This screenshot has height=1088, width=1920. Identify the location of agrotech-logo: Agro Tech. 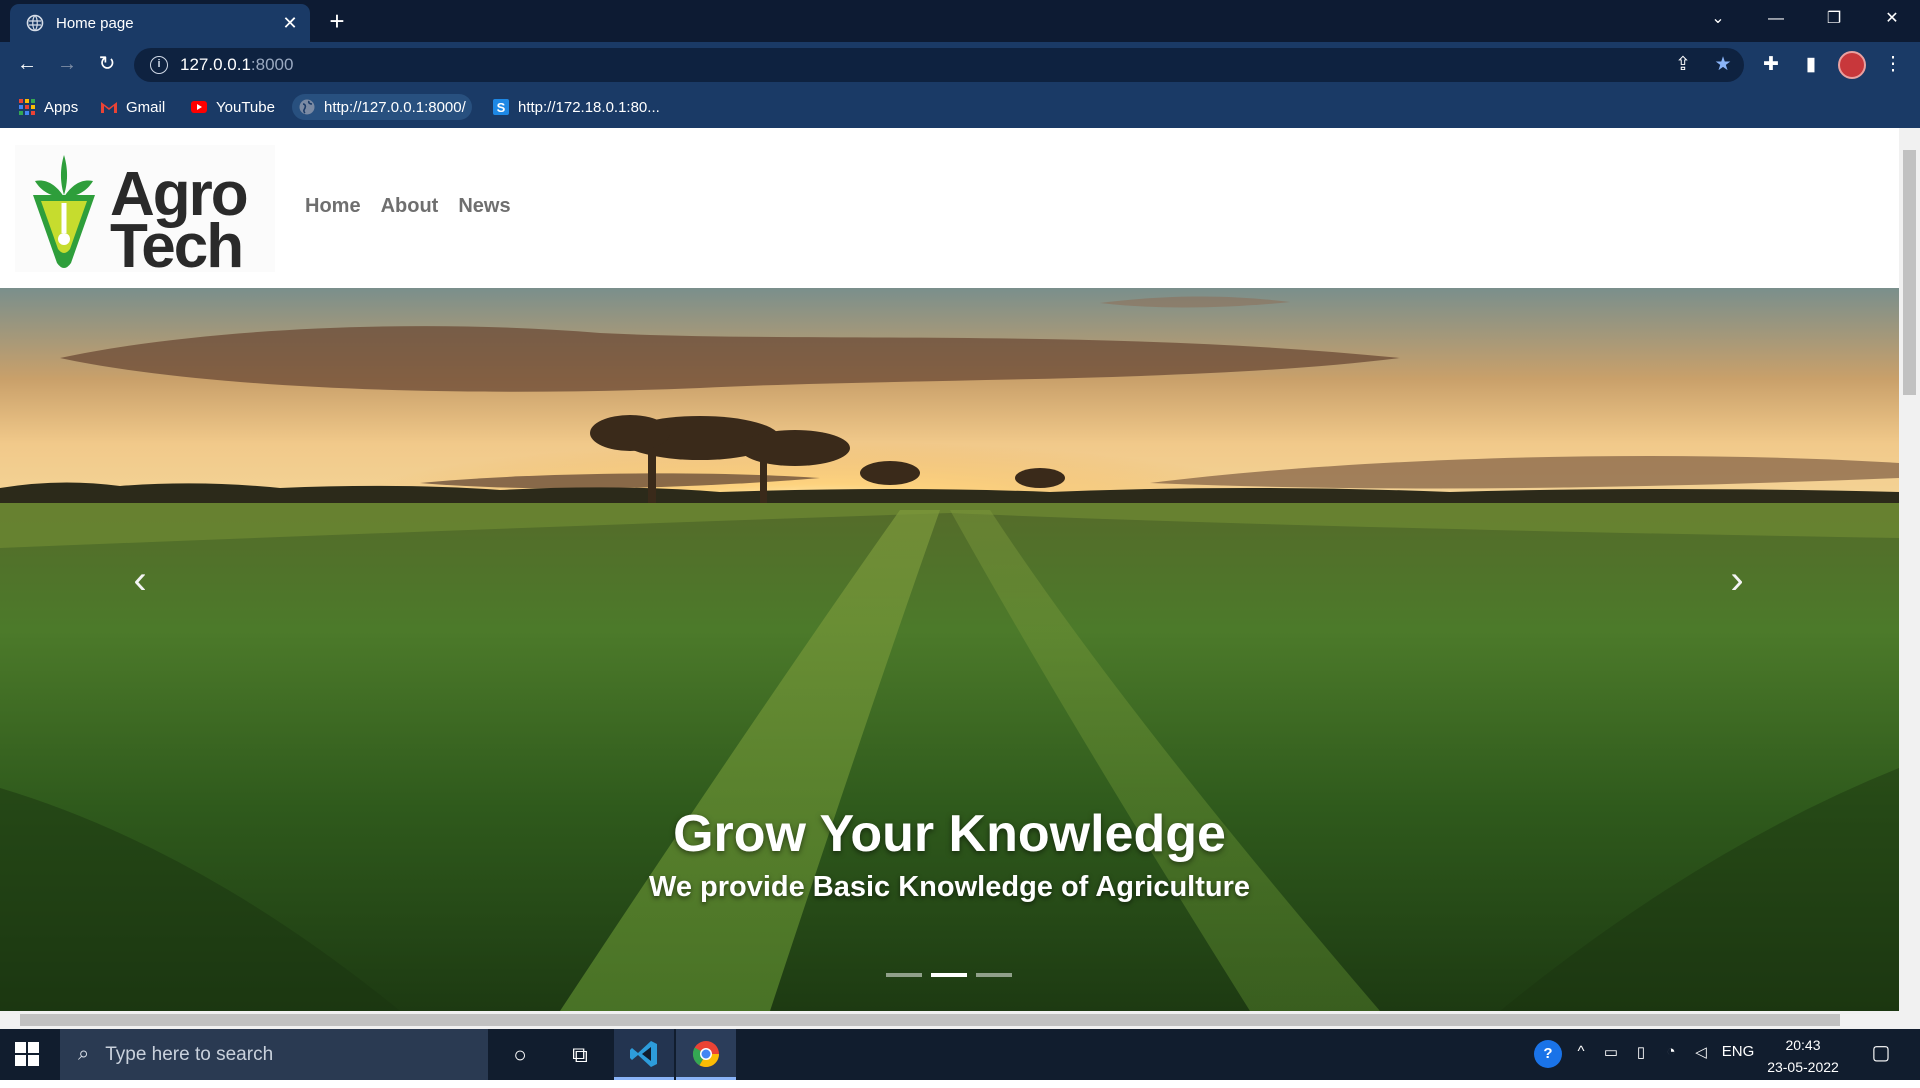
(145, 213).